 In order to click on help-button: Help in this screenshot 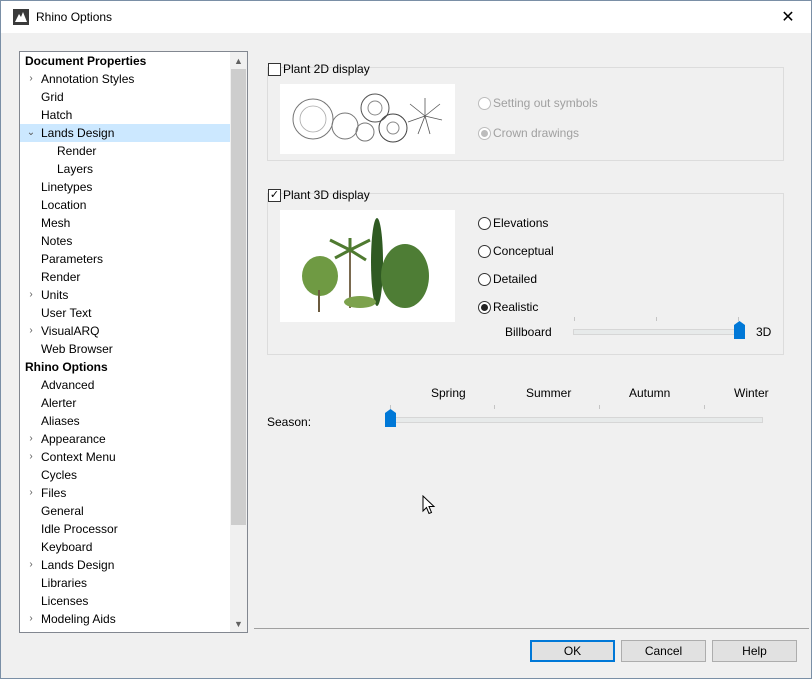, I will do `click(754, 651)`.